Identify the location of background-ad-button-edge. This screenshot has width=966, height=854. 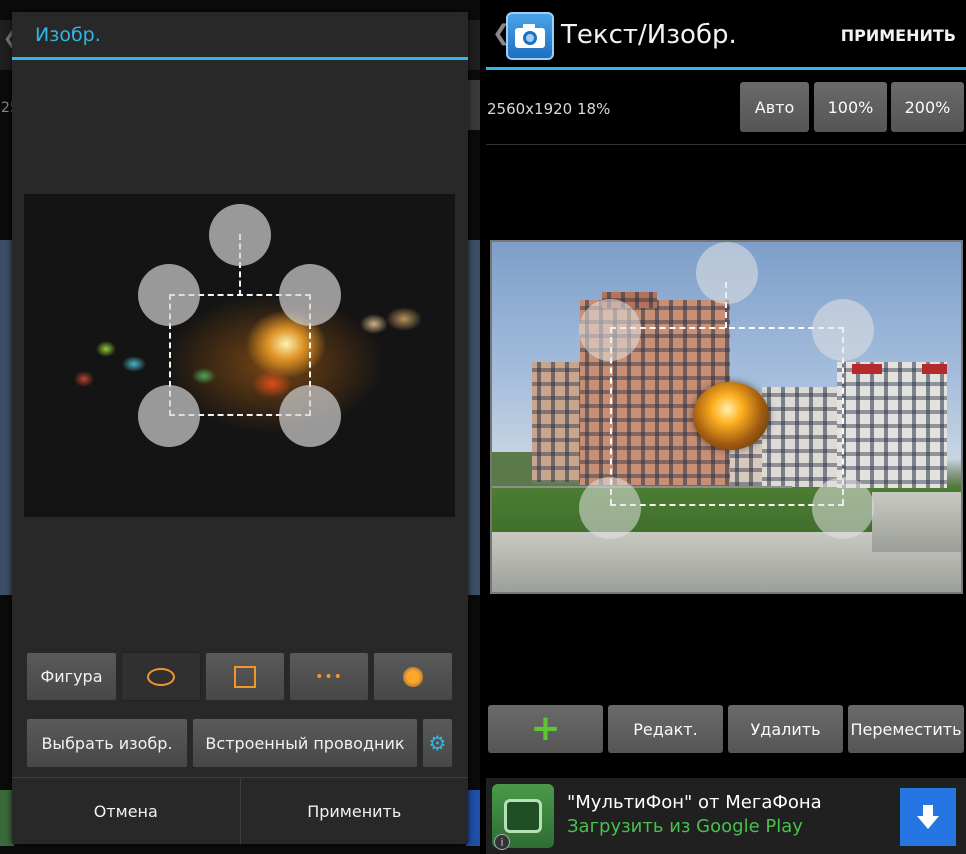
(473, 818).